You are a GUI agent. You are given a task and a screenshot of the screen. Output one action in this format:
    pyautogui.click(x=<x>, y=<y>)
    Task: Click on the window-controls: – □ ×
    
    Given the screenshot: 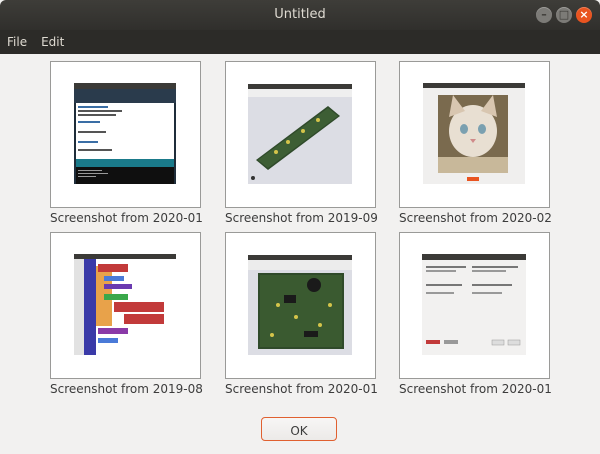 What is the action you would take?
    pyautogui.click(x=564, y=15)
    